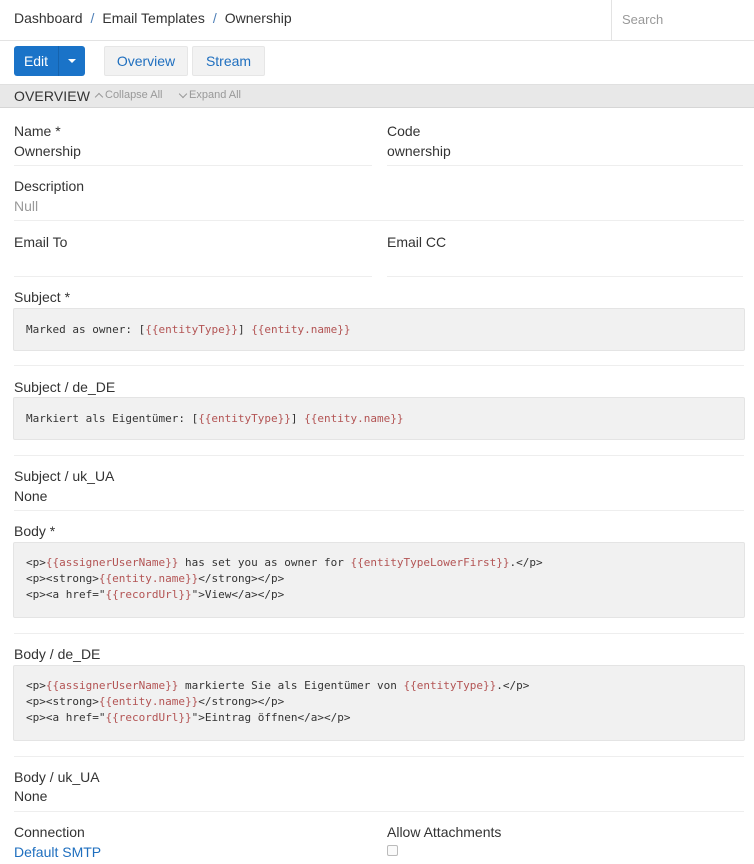  Describe the element at coordinates (430, 562) in the screenshot. I see `code-variable: {{entityTypeLowerFirst}}` at that location.